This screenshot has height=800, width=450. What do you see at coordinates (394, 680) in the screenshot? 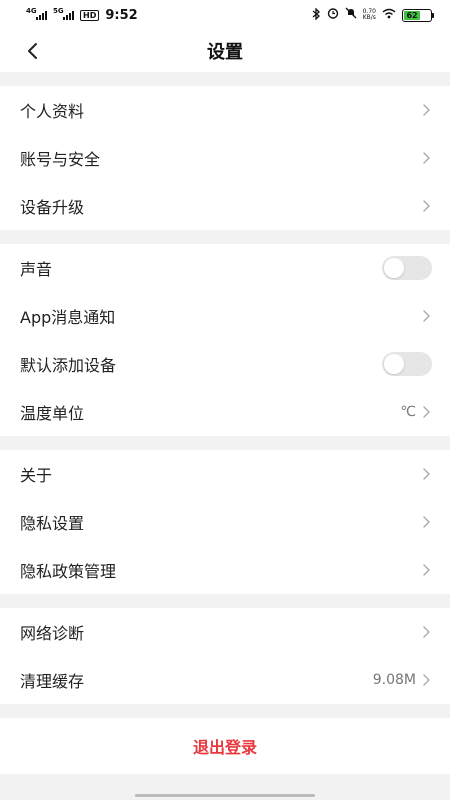
I see `settings-row-value: 9.08M` at bounding box center [394, 680].